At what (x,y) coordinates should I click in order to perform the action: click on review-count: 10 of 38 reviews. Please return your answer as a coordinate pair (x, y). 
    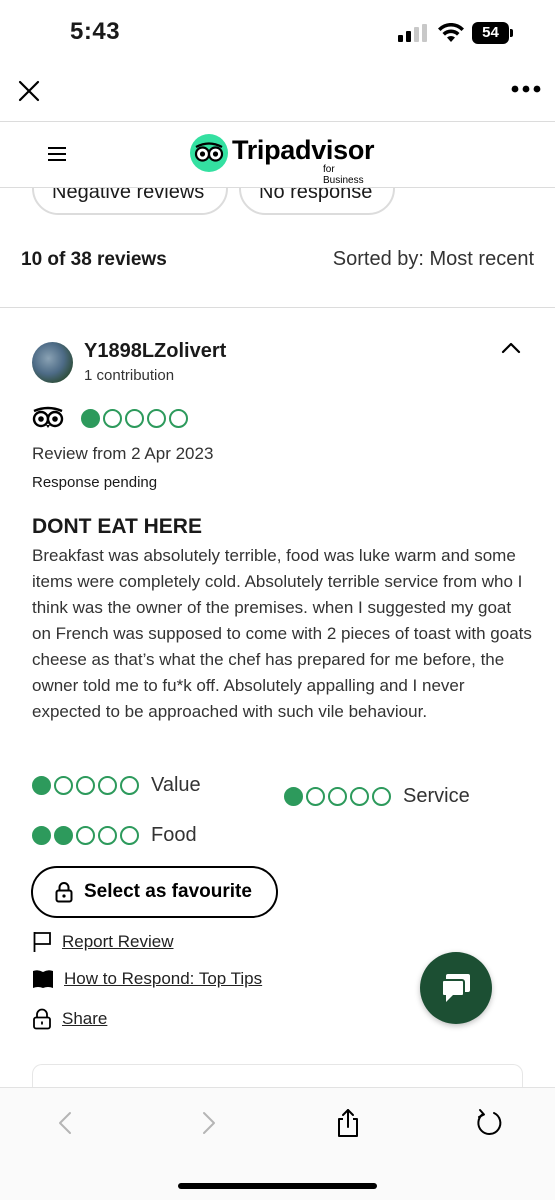
    Looking at the image, I should click on (94, 259).